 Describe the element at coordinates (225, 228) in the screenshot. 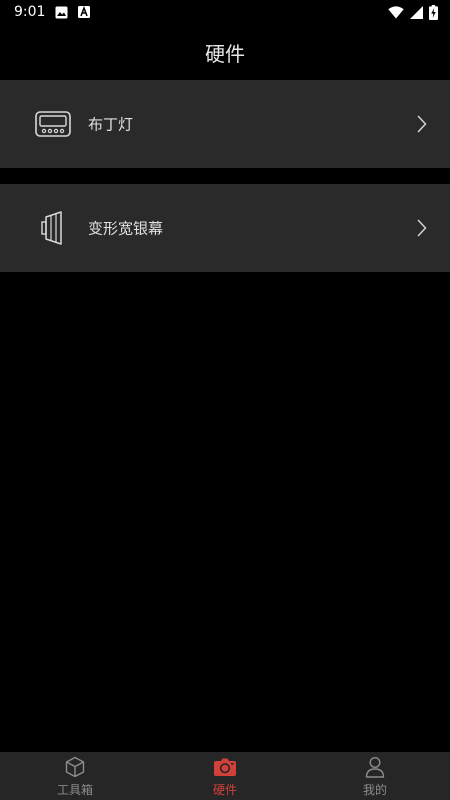

I see `list-item-anamorphic-lens: 变形宽银幕` at that location.